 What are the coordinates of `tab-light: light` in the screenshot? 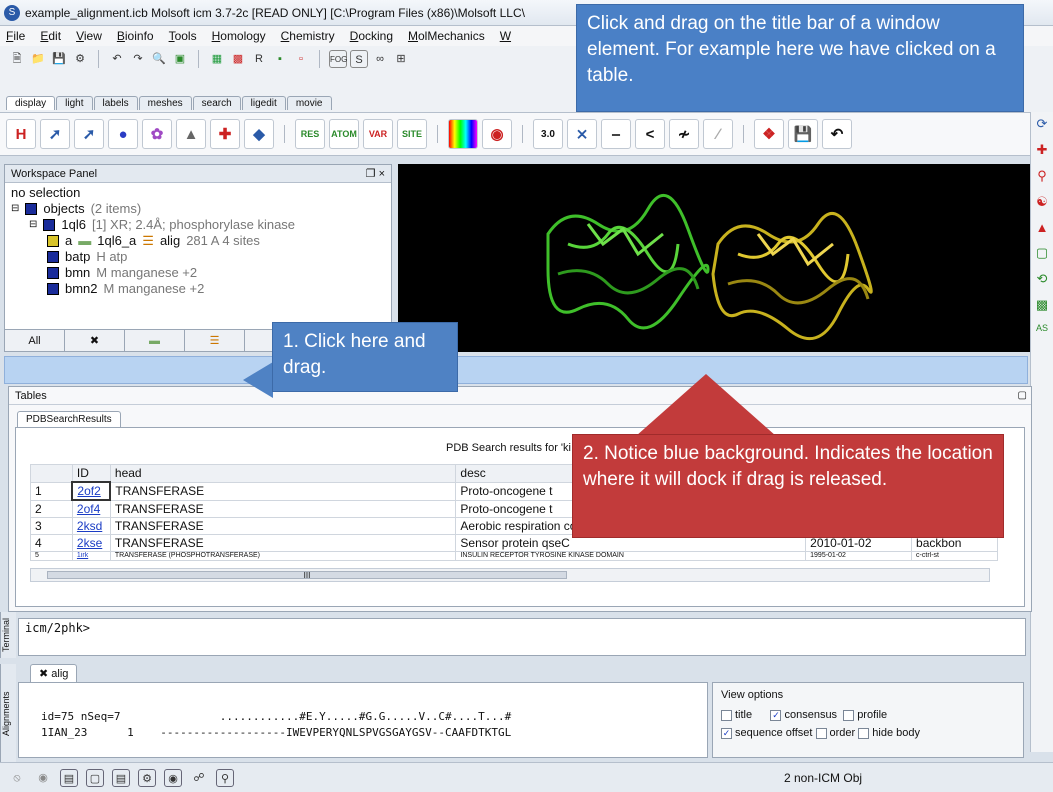 It's located at (74, 103).